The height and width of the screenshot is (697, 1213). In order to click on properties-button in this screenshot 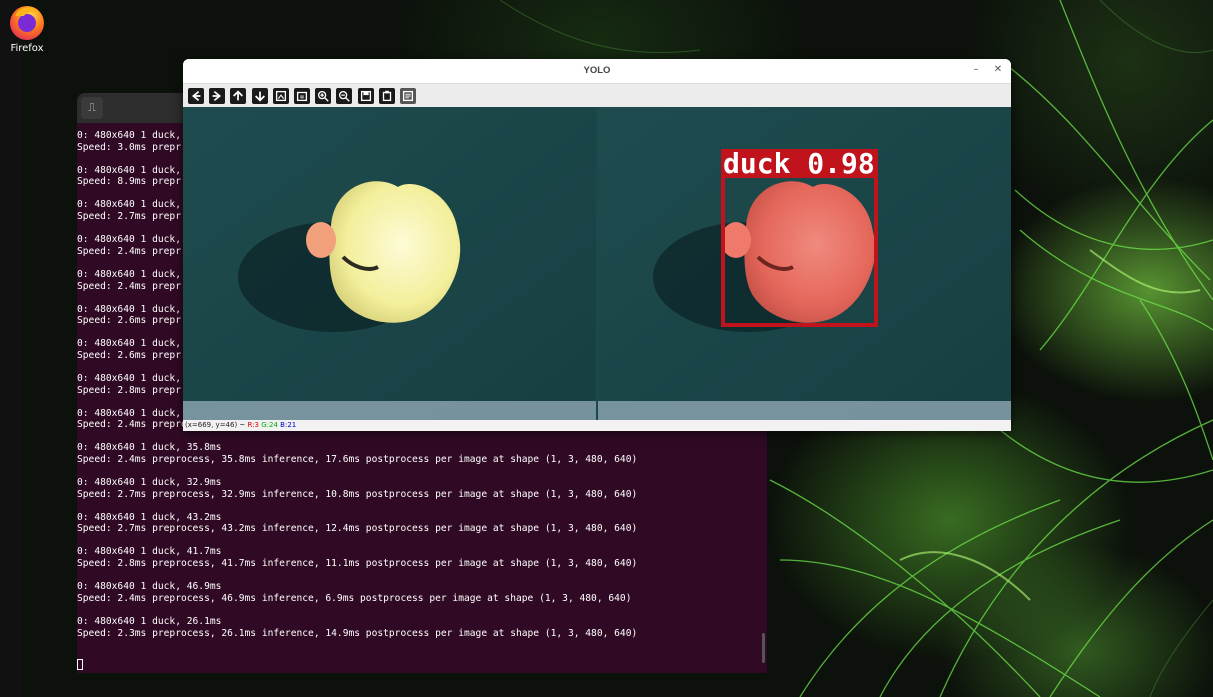, I will do `click(408, 96)`.